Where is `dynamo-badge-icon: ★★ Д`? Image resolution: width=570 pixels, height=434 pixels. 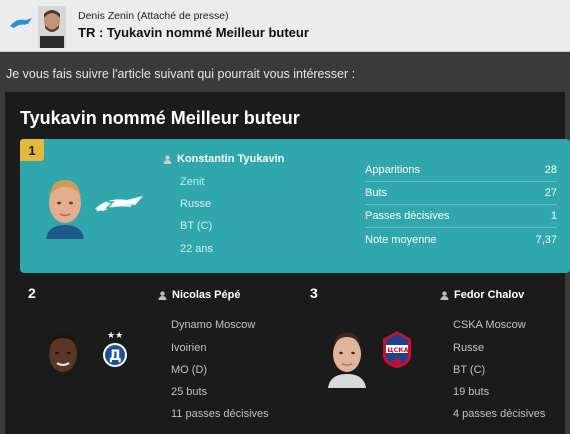
dynamo-badge-icon: ★★ Д is located at coordinates (115, 349).